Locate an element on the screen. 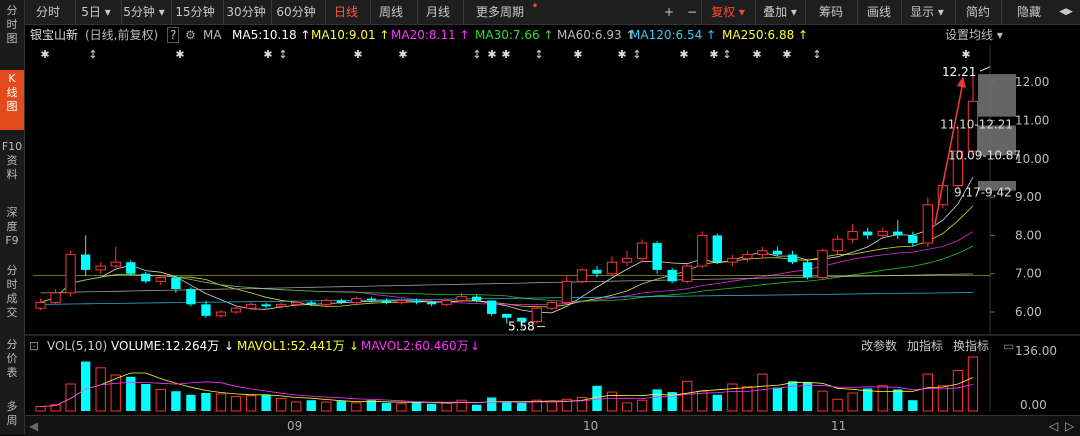  mavol1-value: MAVOL1:52.441万 is located at coordinates (291, 346).